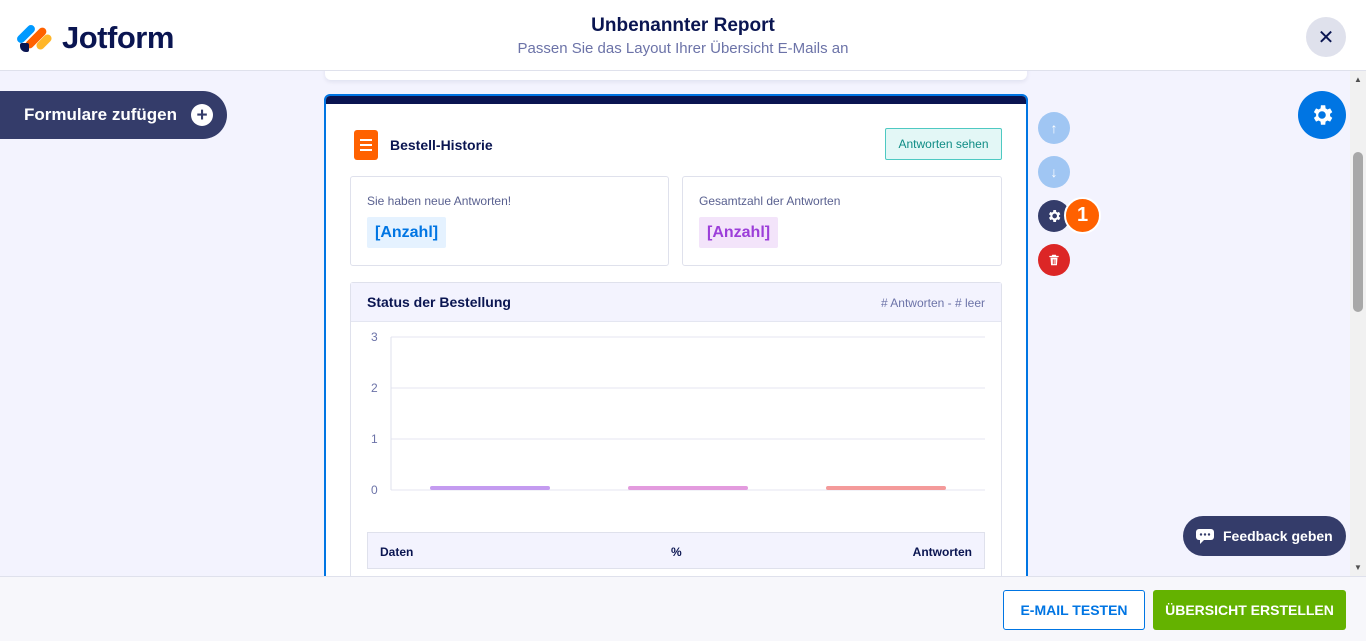  I want to click on move-up-button: ↑, so click(1054, 128).